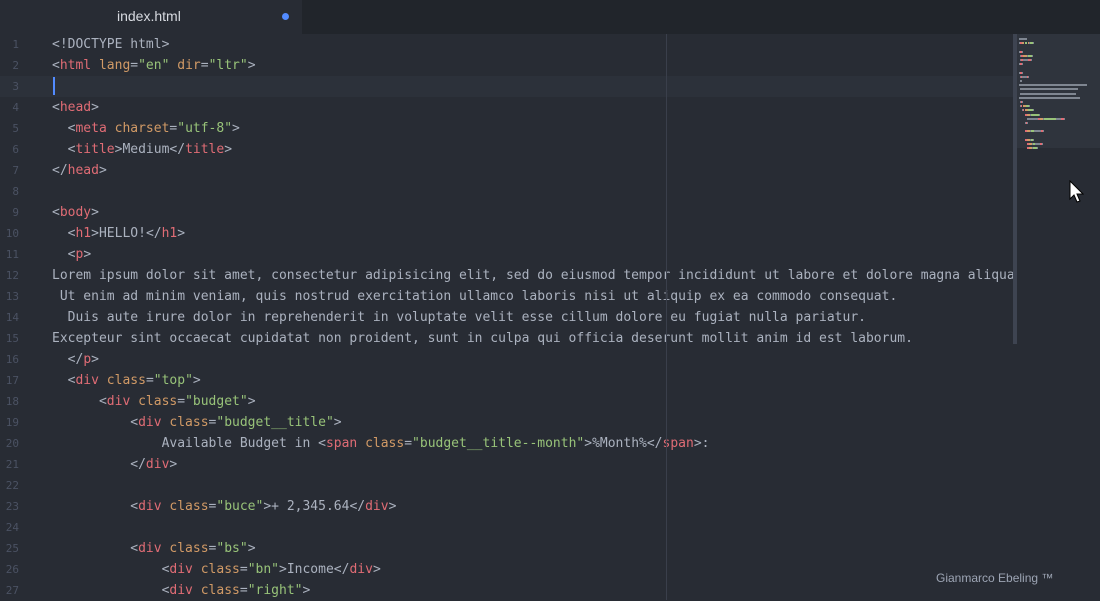  I want to click on code-line: 22, so click(507, 485).